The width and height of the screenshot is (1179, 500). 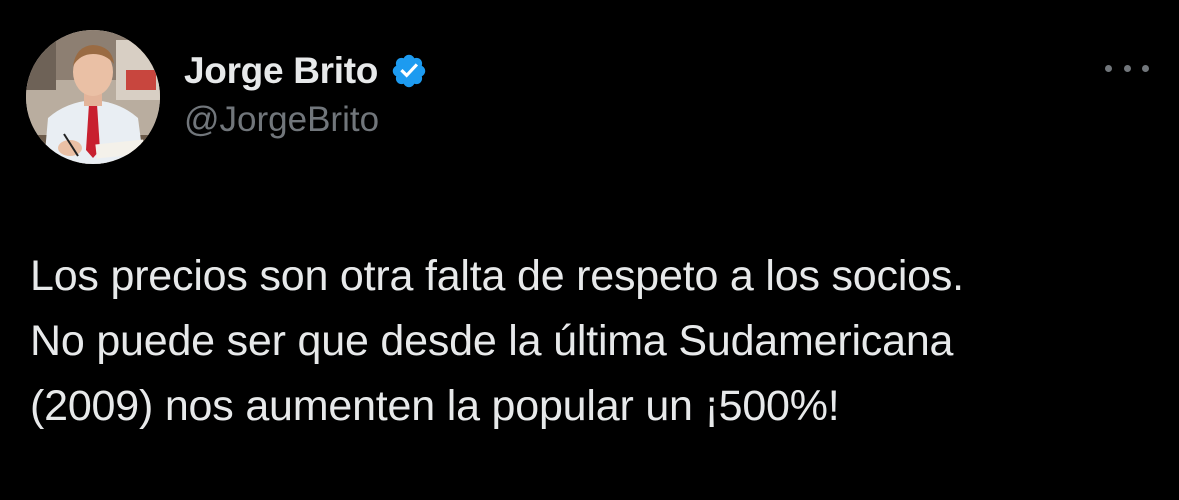 I want to click on author-block: Jorge Brito @JorgeBrito, so click(x=306, y=94).